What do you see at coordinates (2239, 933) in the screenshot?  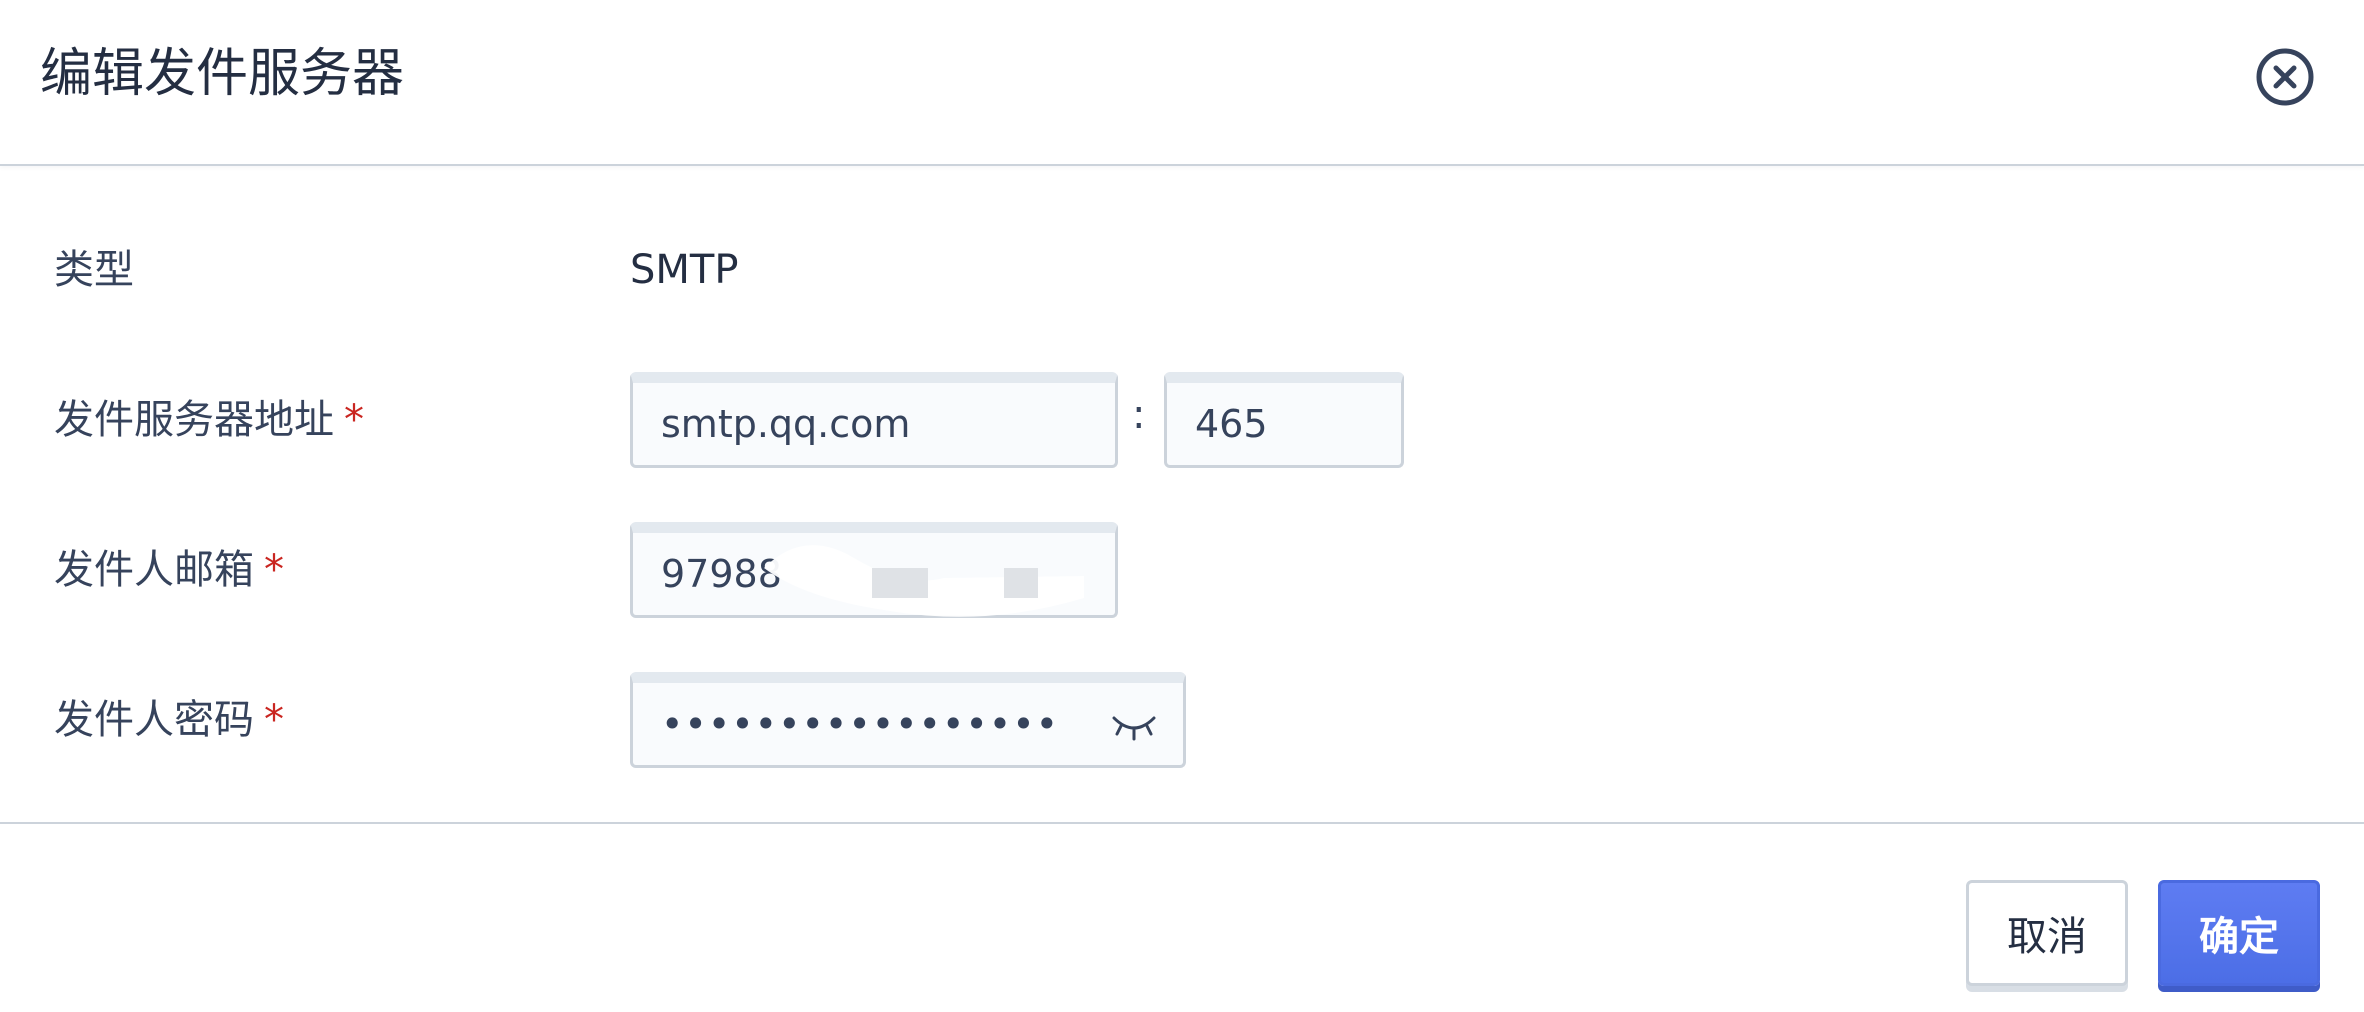 I see `confirm-button: 确定` at bounding box center [2239, 933].